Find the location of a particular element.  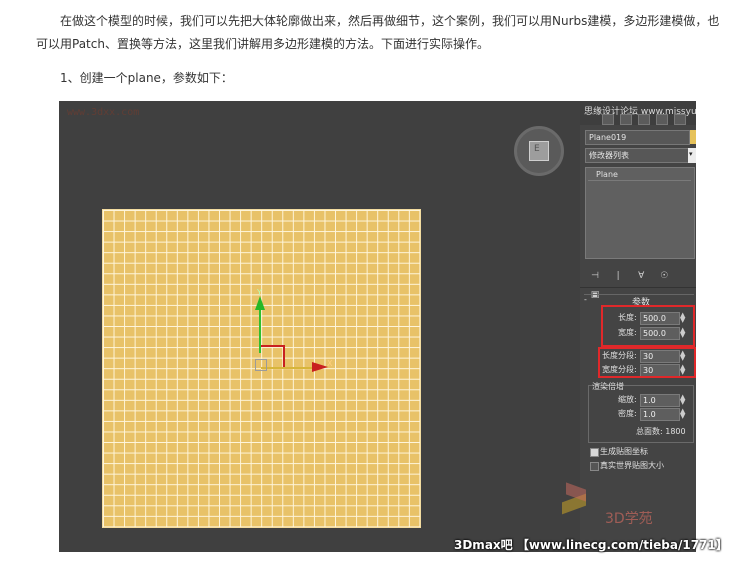

stack-toolbar: ⊣ | ∀ ☉ ▣ is located at coordinates (641, 281).